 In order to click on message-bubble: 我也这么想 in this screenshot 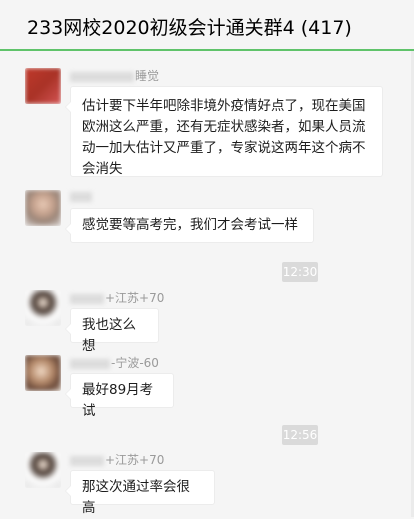, I will do `click(112, 331)`.